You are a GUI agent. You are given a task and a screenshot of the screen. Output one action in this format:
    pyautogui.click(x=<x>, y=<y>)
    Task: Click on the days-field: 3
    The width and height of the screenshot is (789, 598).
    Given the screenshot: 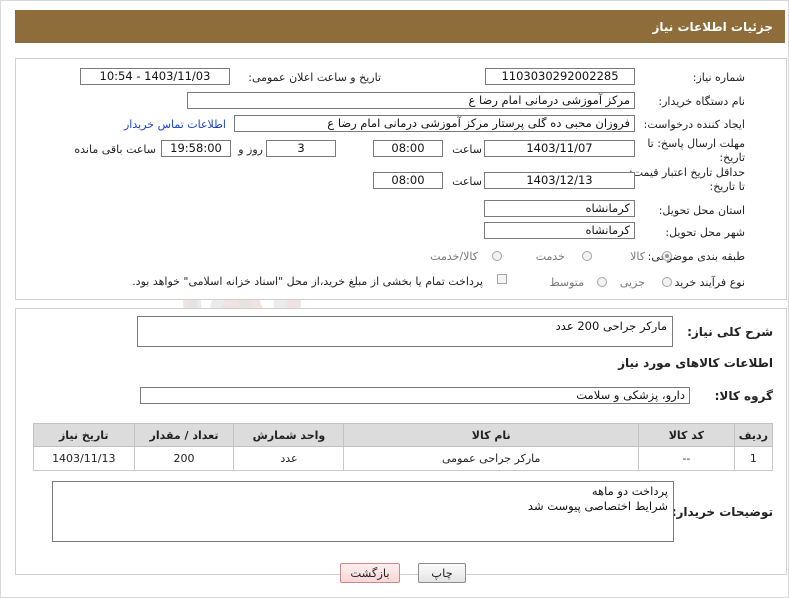 What is the action you would take?
    pyautogui.click(x=301, y=148)
    